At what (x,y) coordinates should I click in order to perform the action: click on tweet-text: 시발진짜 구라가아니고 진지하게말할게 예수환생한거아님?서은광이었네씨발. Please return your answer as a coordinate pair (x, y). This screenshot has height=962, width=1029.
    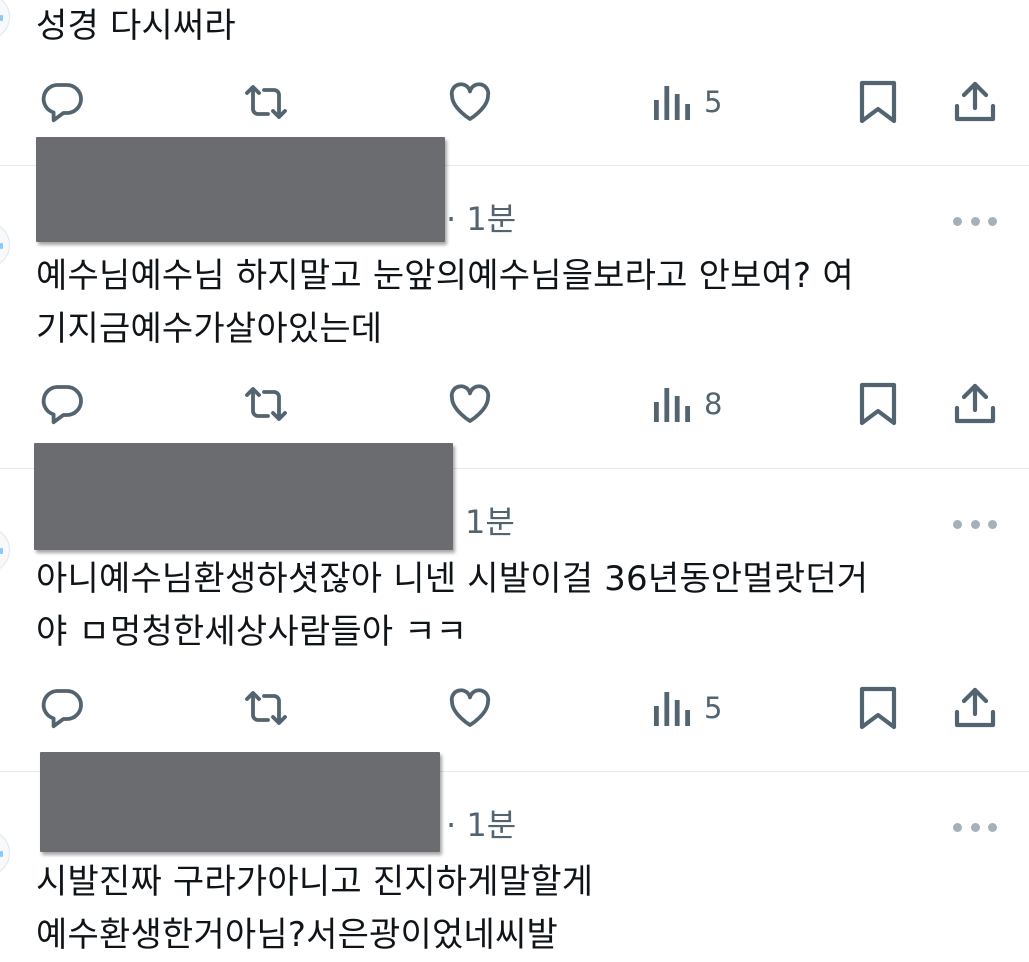
    Looking at the image, I should click on (315, 908).